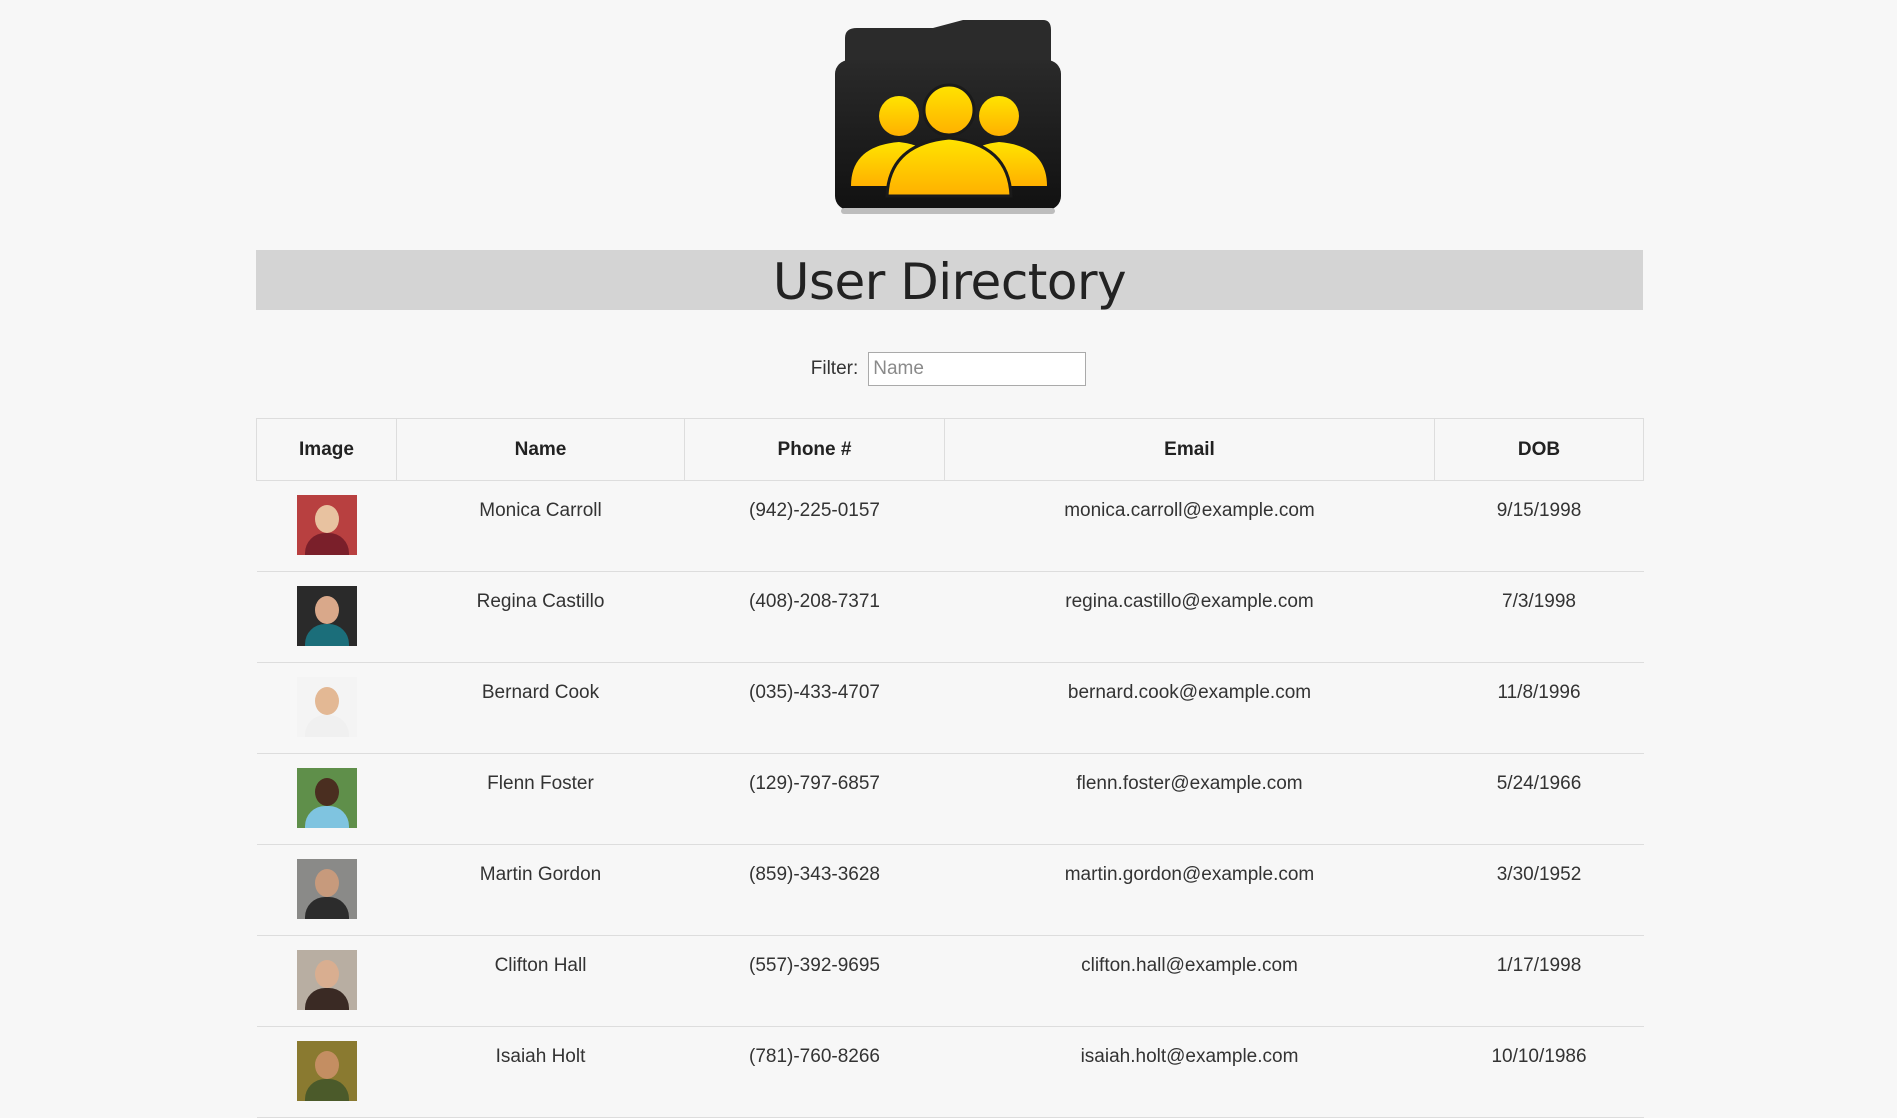 This screenshot has width=1897, height=1118. I want to click on cell-name: Bernard Cook, so click(540, 708).